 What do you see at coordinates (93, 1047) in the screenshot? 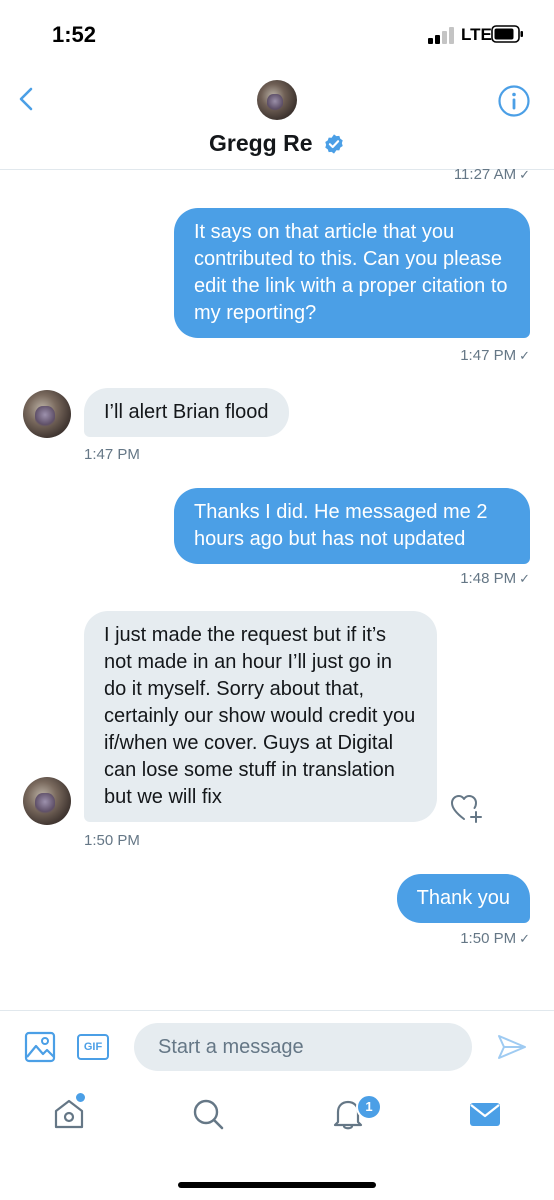
I see `gif-button: GIF` at bounding box center [93, 1047].